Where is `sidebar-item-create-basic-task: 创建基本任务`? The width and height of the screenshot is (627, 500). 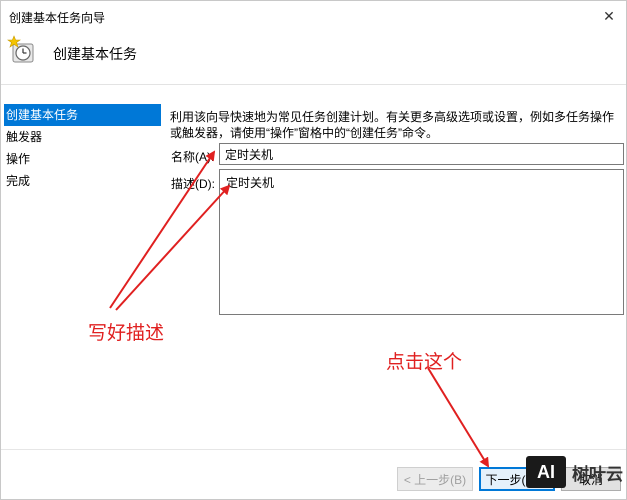
sidebar-item-create-basic-task: 创建基本任务 is located at coordinates (82, 115).